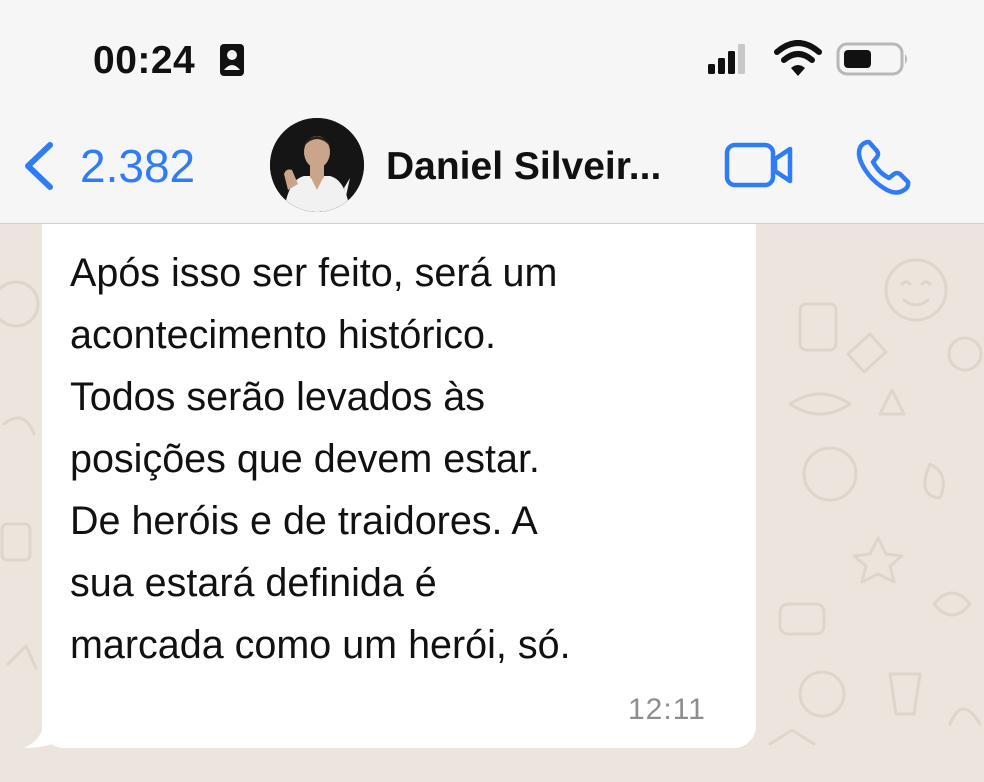 This screenshot has height=782, width=984. What do you see at coordinates (283, 335) in the screenshot?
I see `message-text-line: acontecimento histórico.` at bounding box center [283, 335].